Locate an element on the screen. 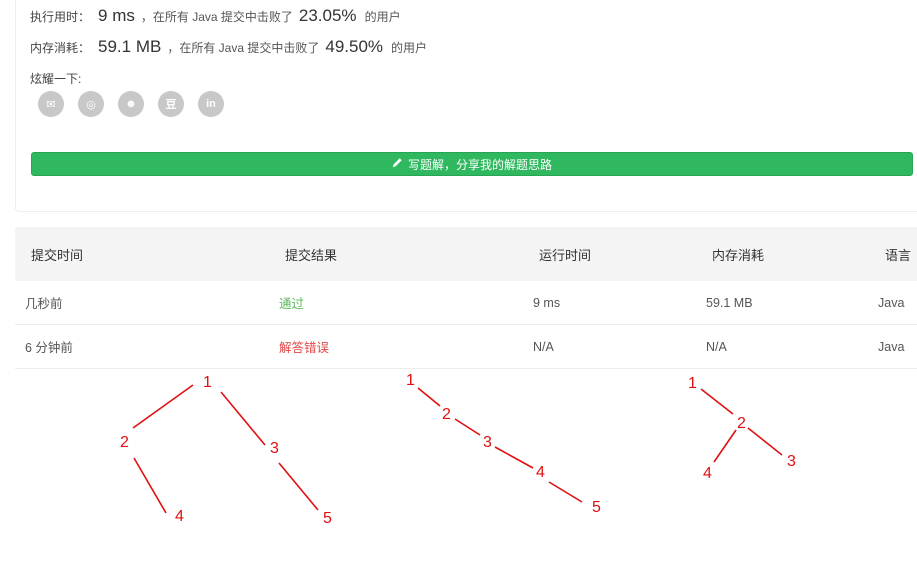 Image resolution: width=917 pixels, height=572 pixels. qq-icon: ☻ is located at coordinates (131, 104).